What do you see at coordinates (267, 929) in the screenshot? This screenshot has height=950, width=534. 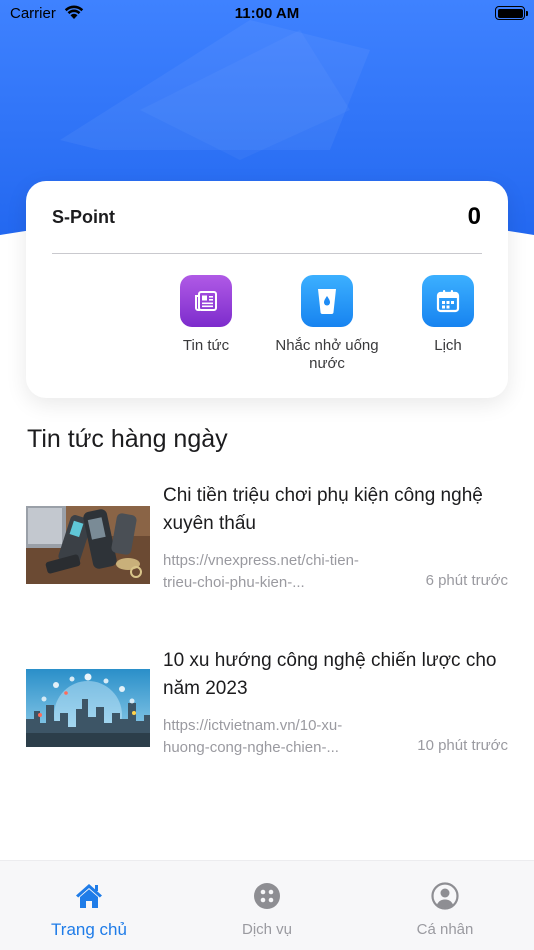 I see `tab-services-label: Dịch vụ` at bounding box center [267, 929].